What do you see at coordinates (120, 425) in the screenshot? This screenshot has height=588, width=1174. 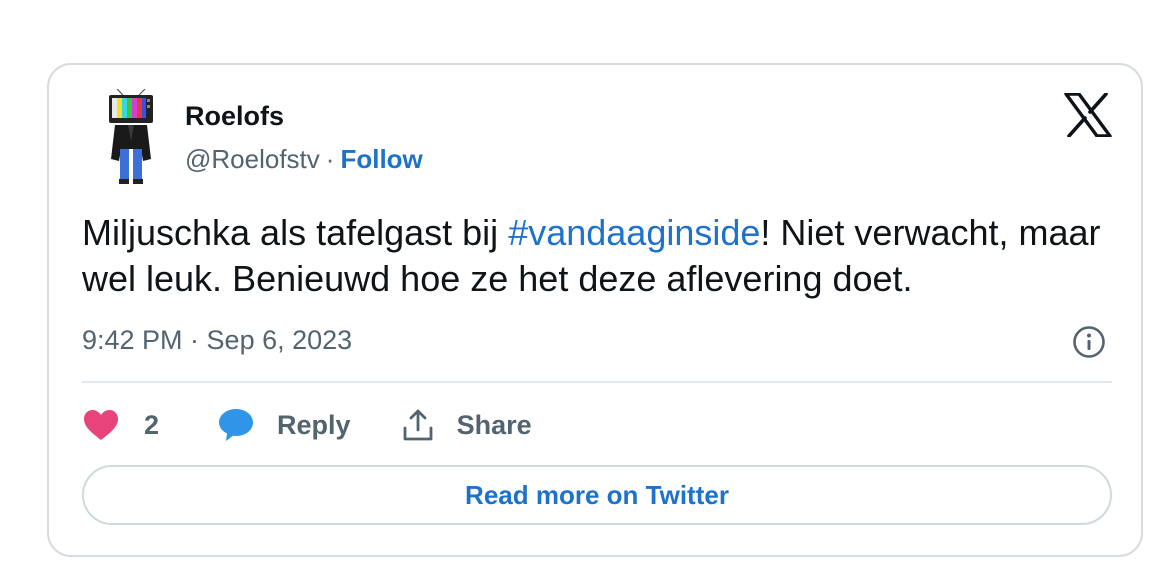 I see `like-button: 2` at bounding box center [120, 425].